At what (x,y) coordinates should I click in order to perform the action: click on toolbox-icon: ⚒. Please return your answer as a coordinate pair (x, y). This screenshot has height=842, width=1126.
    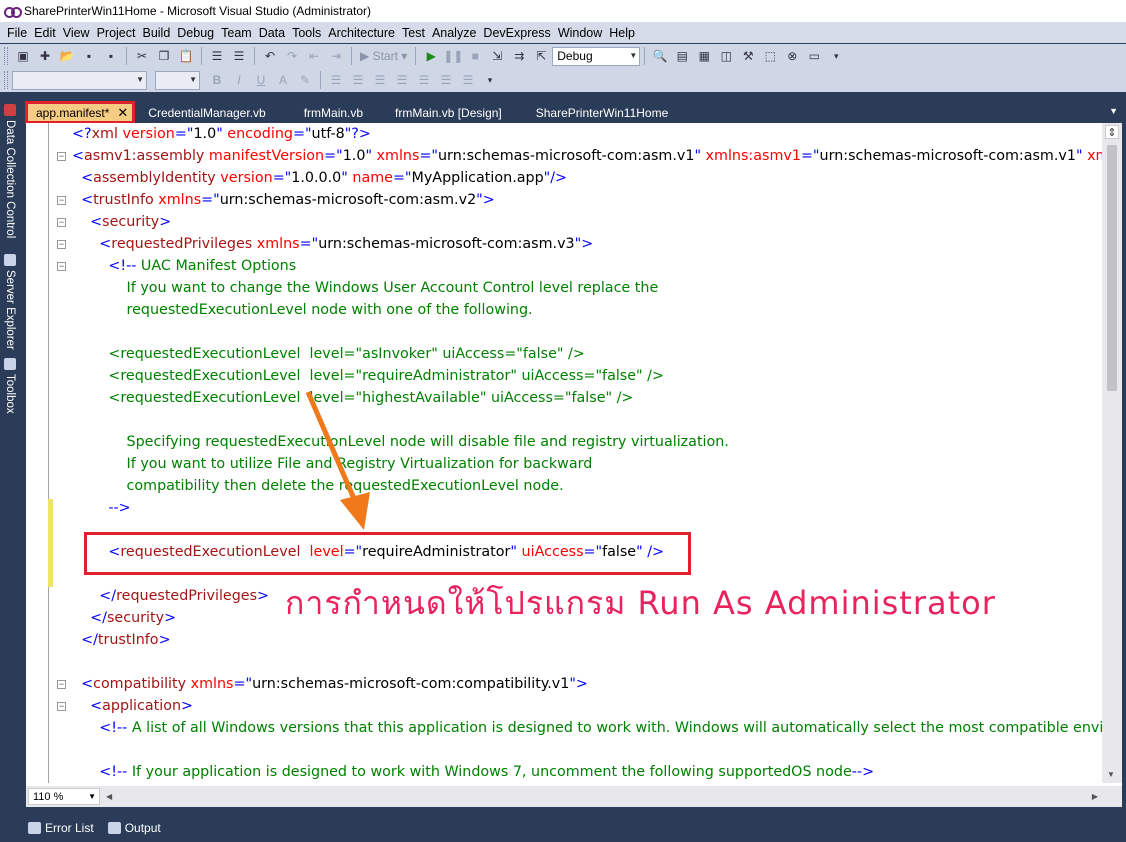
    Looking at the image, I should click on (748, 56).